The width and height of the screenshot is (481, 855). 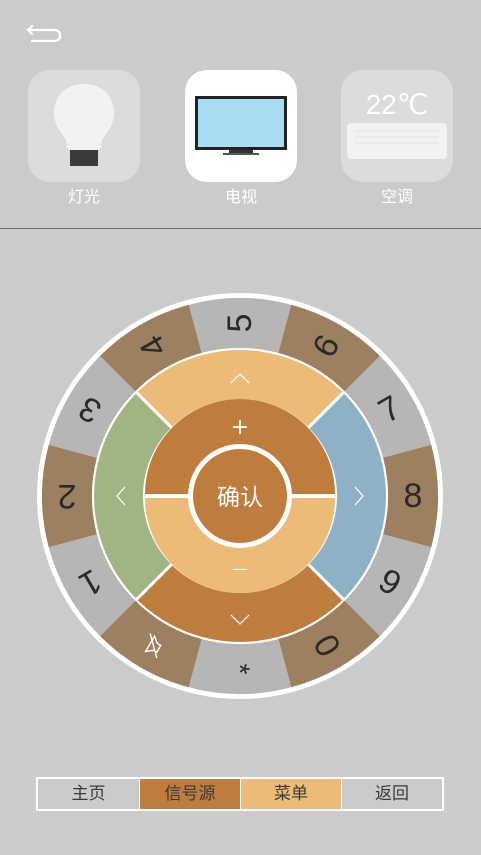 I want to click on digit-label: 2, so click(x=67, y=496).